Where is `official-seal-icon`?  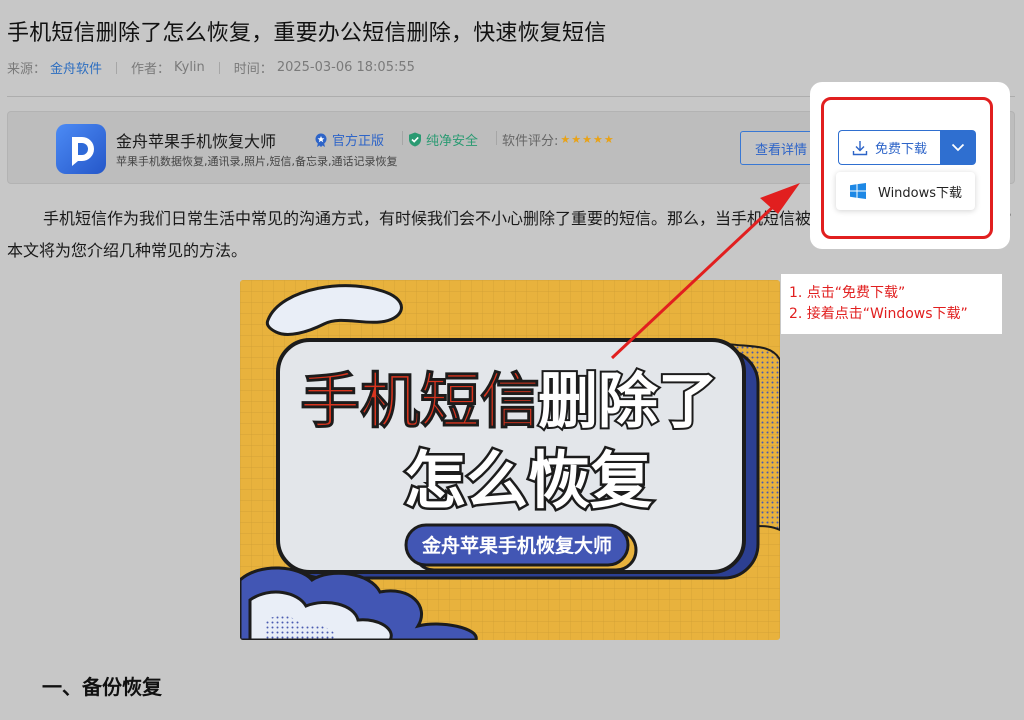 official-seal-icon is located at coordinates (321, 140).